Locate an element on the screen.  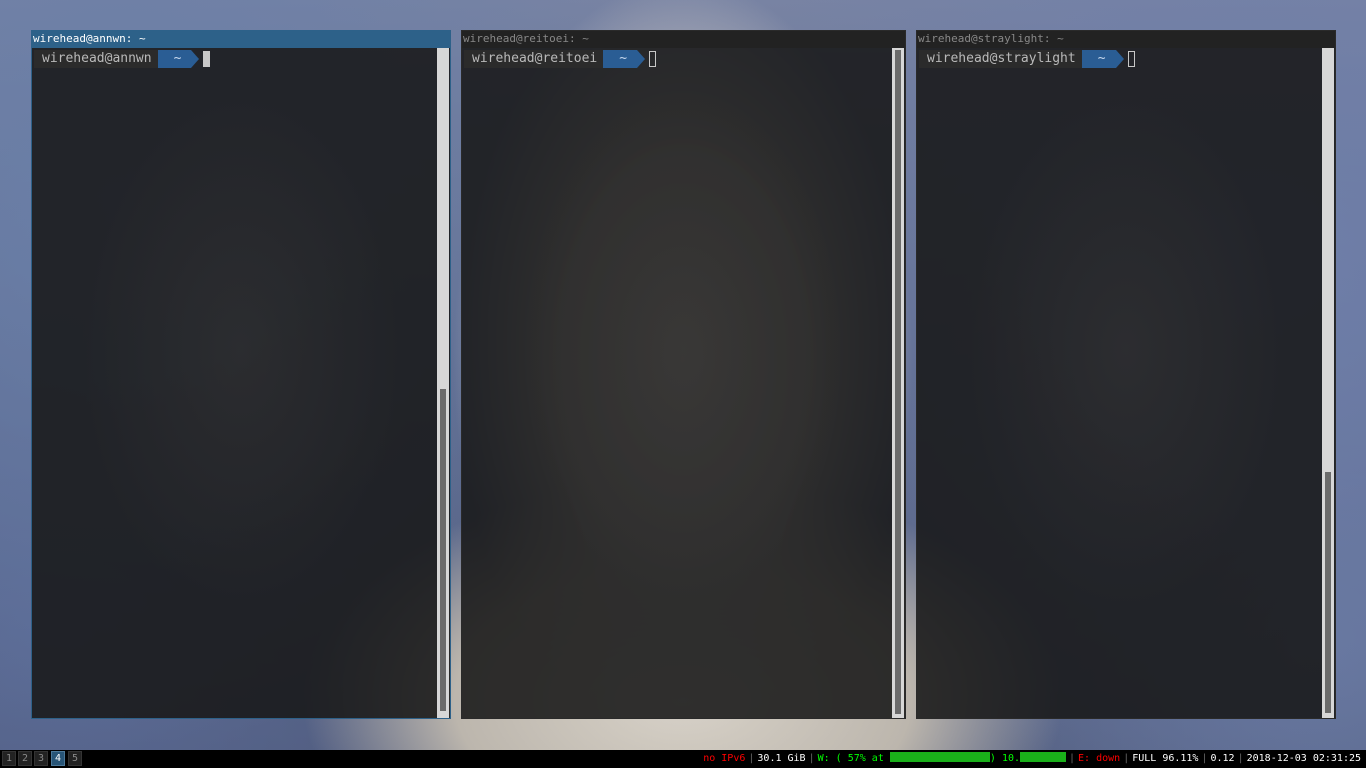
wifi-paren: ) is located at coordinates (992, 758).